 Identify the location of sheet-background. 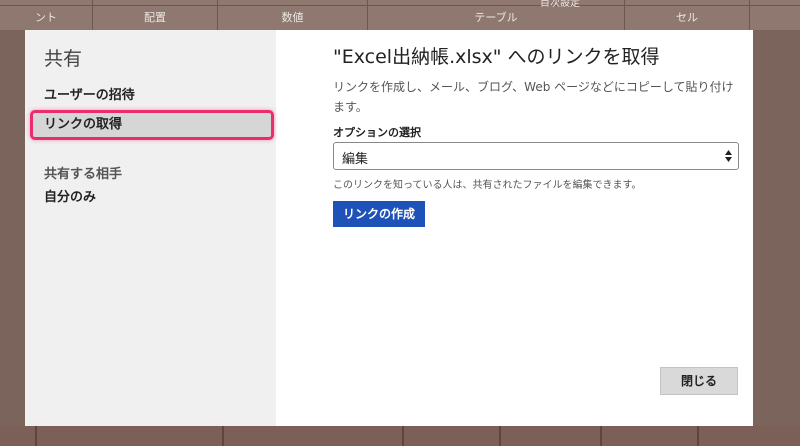
(400, 436).